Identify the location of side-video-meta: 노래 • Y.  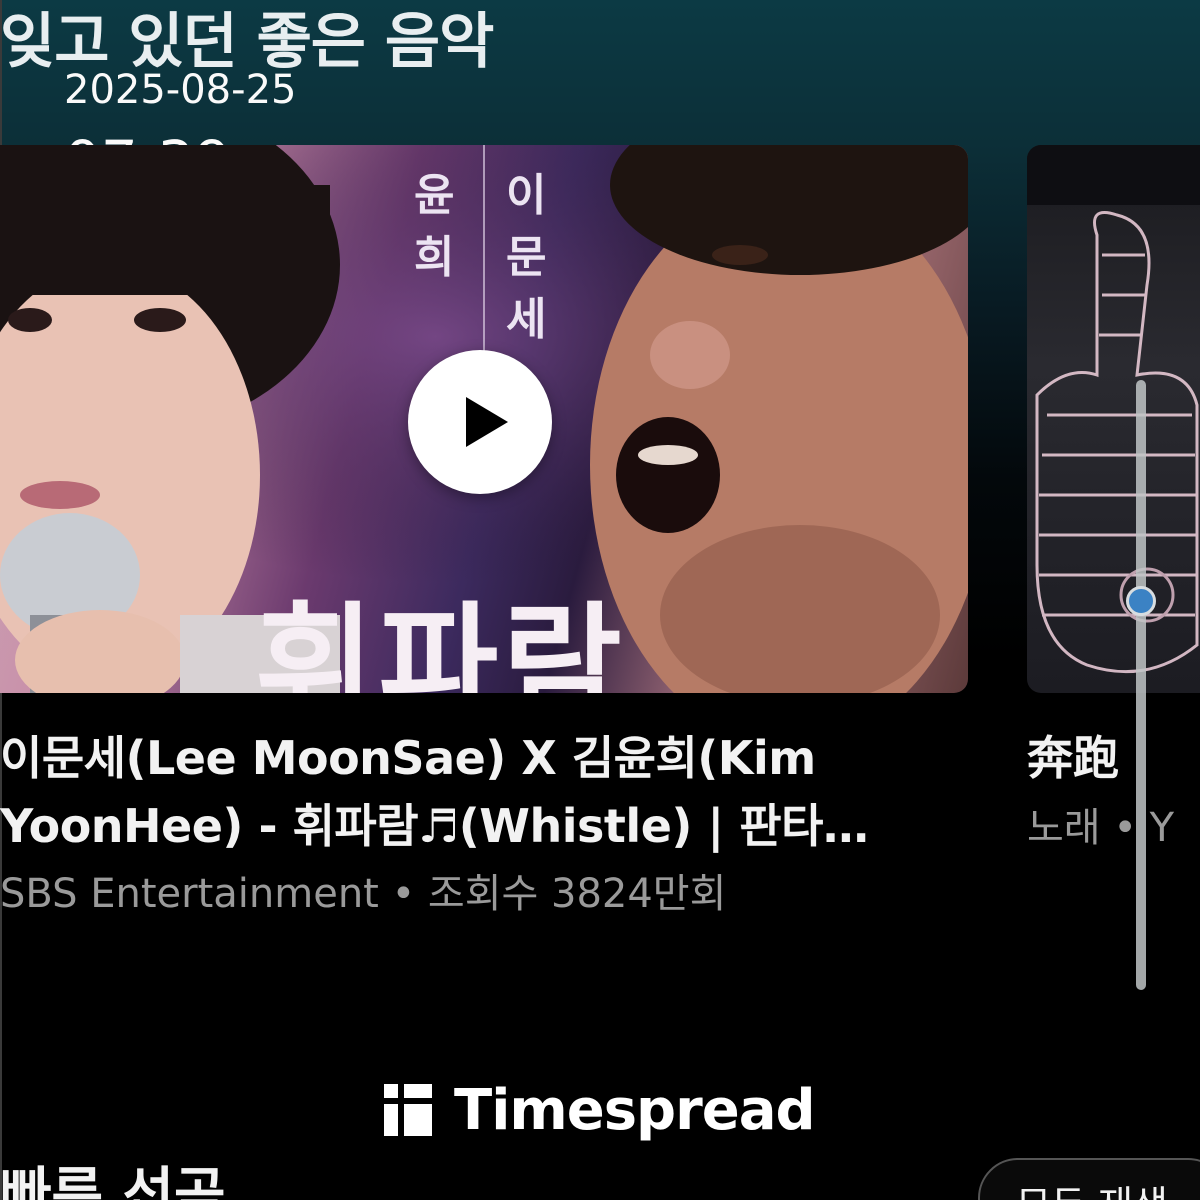
(1101, 828).